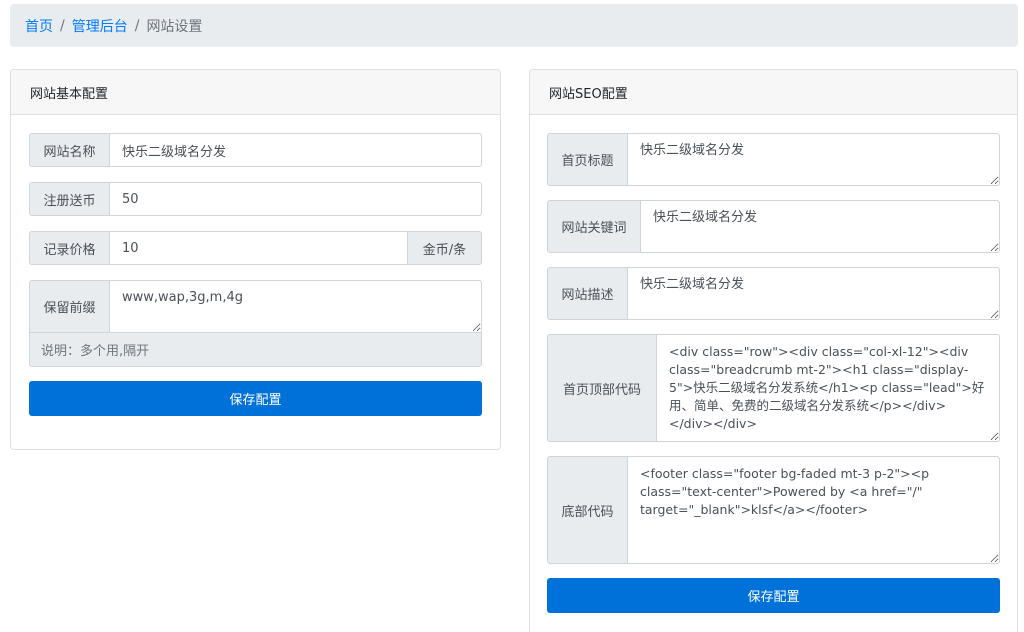 This screenshot has width=1024, height=632. I want to click on register-coin-label: 注册送币, so click(69, 199).